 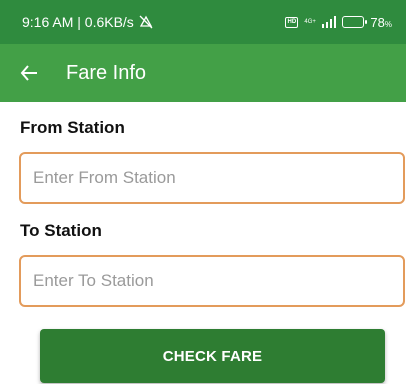 What do you see at coordinates (40, 73) in the screenshot?
I see `back-button` at bounding box center [40, 73].